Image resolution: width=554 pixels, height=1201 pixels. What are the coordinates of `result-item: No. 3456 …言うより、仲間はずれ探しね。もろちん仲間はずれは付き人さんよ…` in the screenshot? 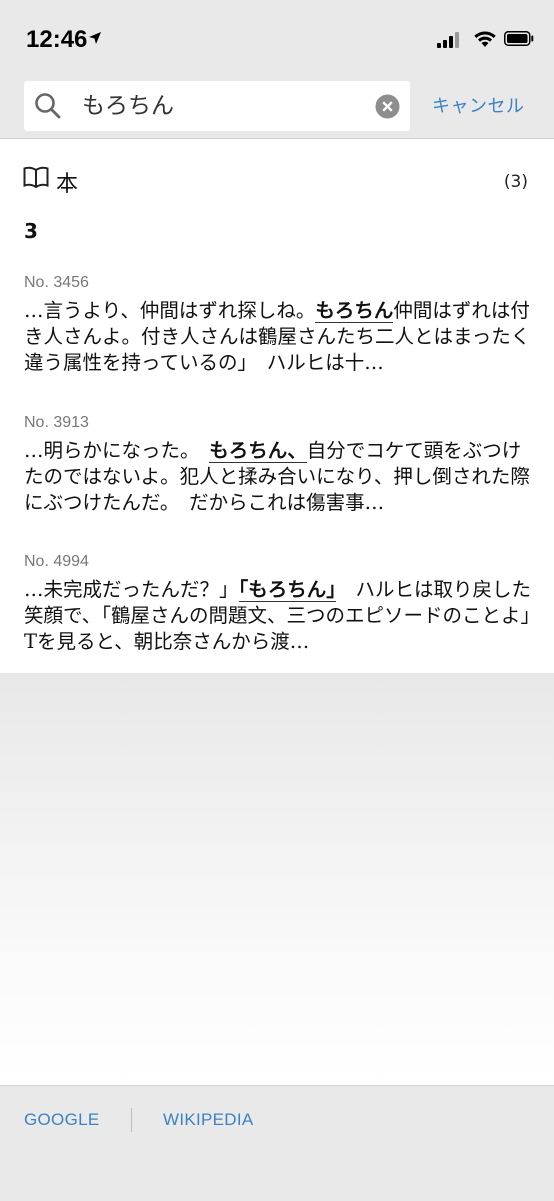 It's located at (279, 325).